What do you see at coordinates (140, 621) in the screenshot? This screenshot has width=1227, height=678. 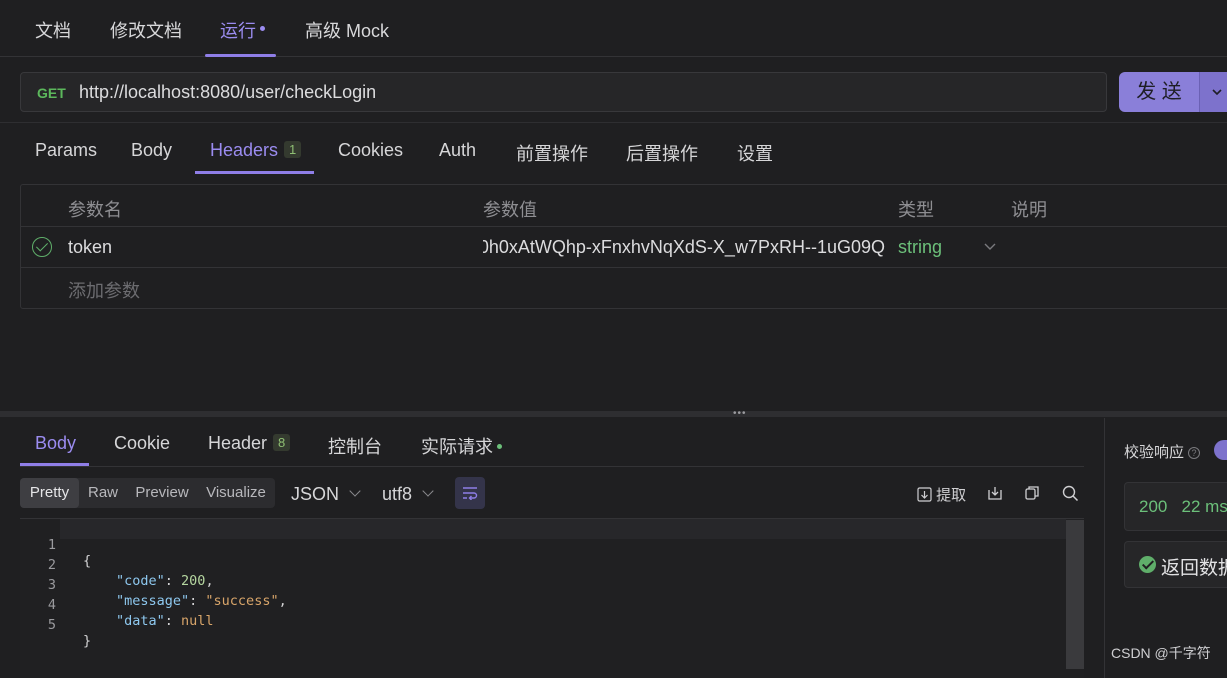 I see `json-key: "data"` at bounding box center [140, 621].